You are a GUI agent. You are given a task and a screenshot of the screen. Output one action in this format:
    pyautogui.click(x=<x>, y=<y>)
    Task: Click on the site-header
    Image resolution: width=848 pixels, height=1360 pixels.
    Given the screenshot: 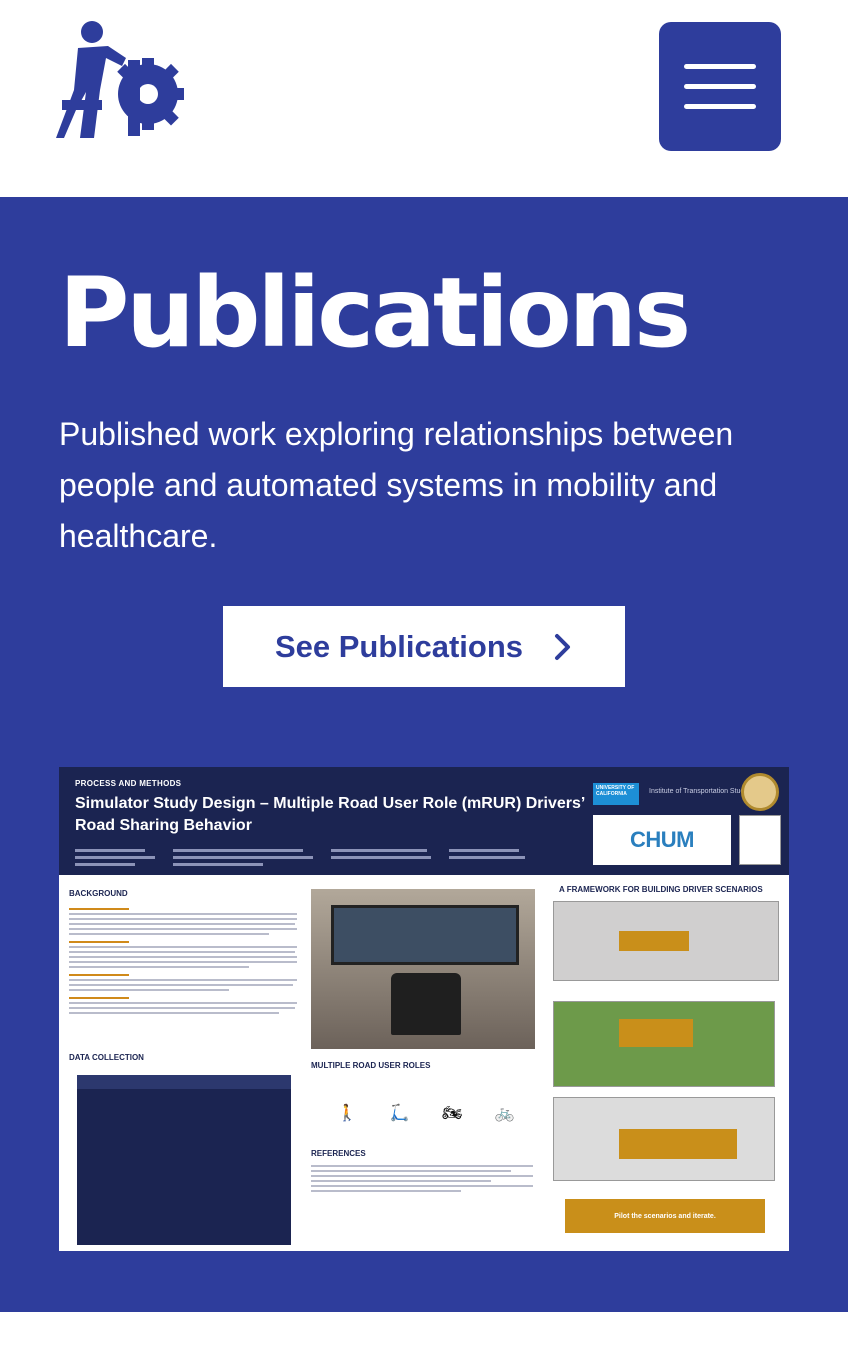 What is the action you would take?
    pyautogui.click(x=424, y=98)
    